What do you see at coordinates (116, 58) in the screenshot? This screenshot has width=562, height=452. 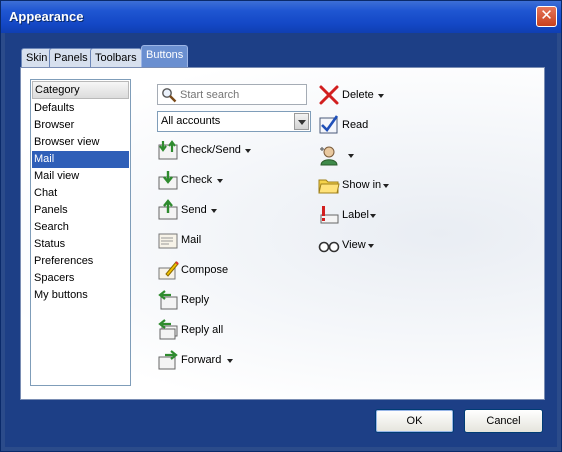 I see `tab-toolbars: Toolbars` at bounding box center [116, 58].